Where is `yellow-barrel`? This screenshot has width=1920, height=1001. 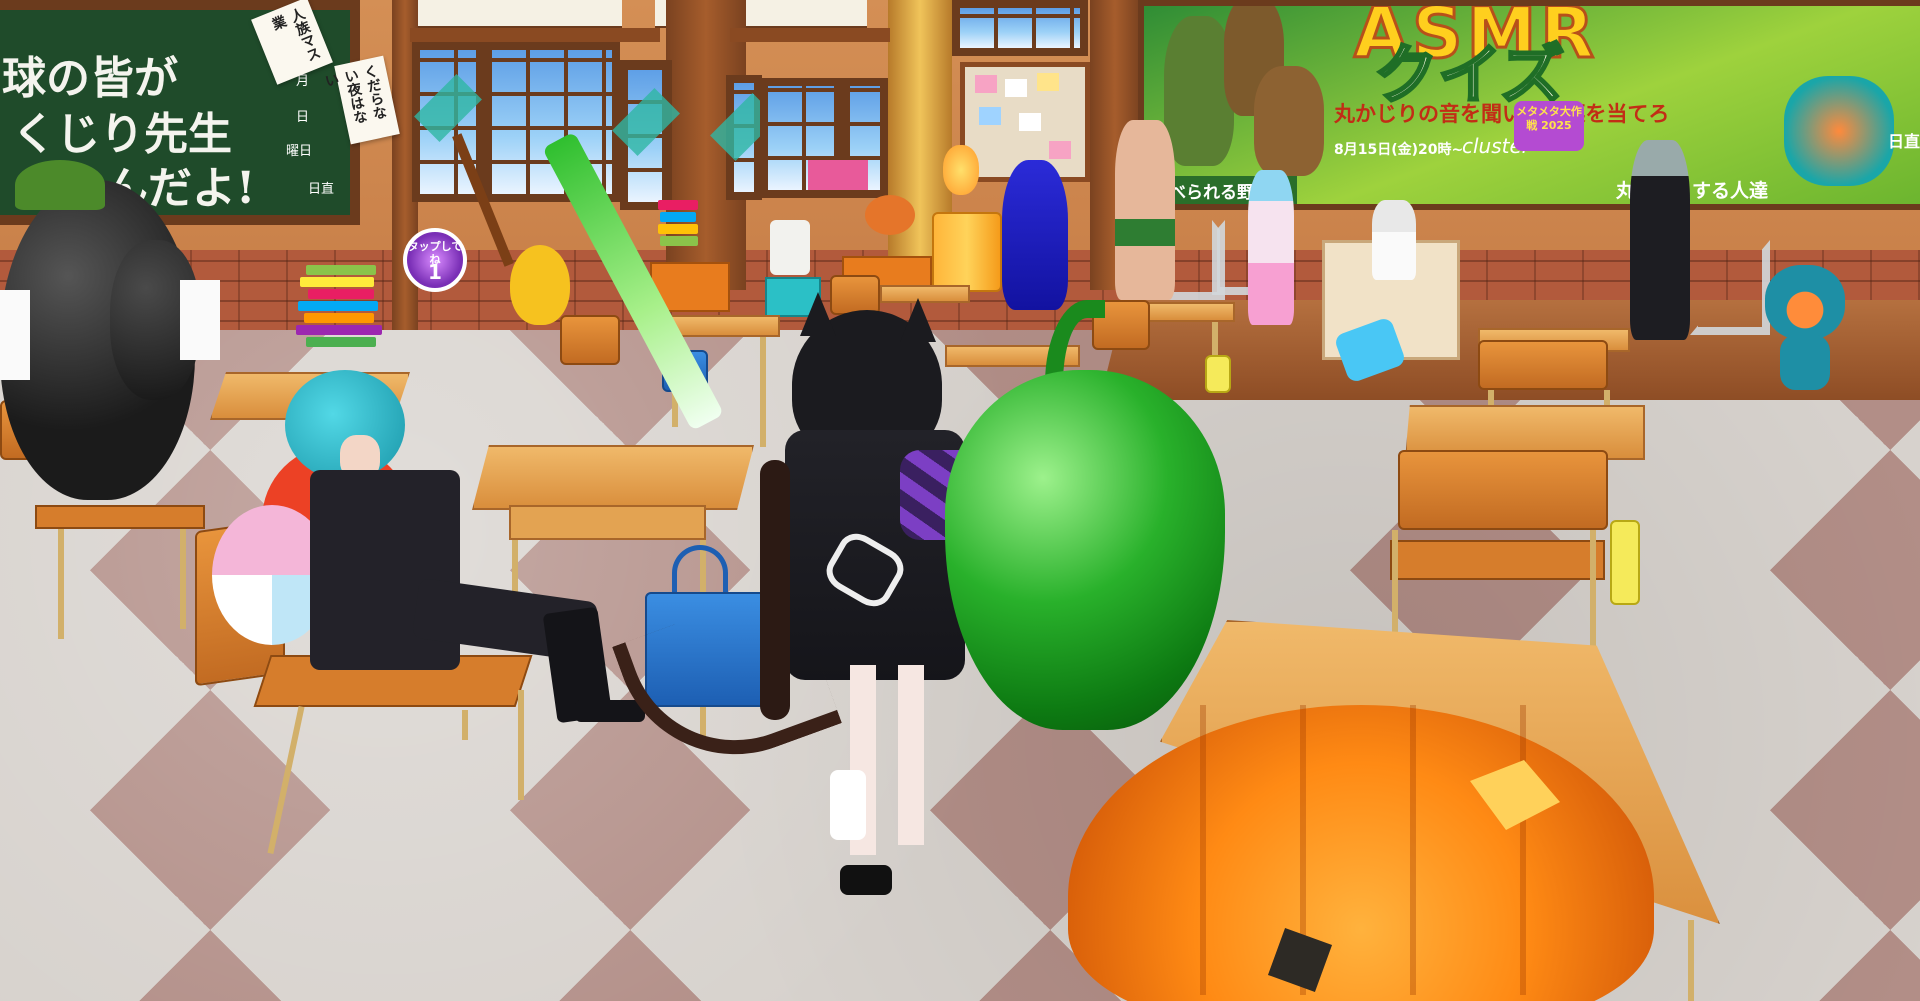
yellow-barrel is located at coordinates (967, 252).